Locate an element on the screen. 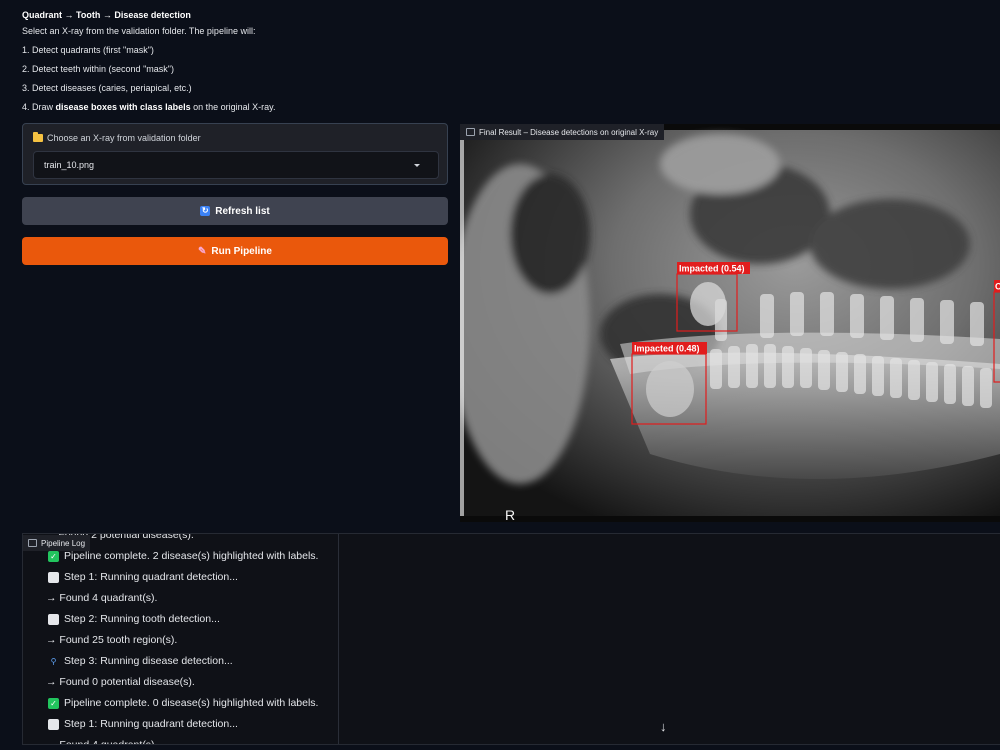 This screenshot has width=1000, height=750. detection-label-3: C is located at coordinates (997, 287).